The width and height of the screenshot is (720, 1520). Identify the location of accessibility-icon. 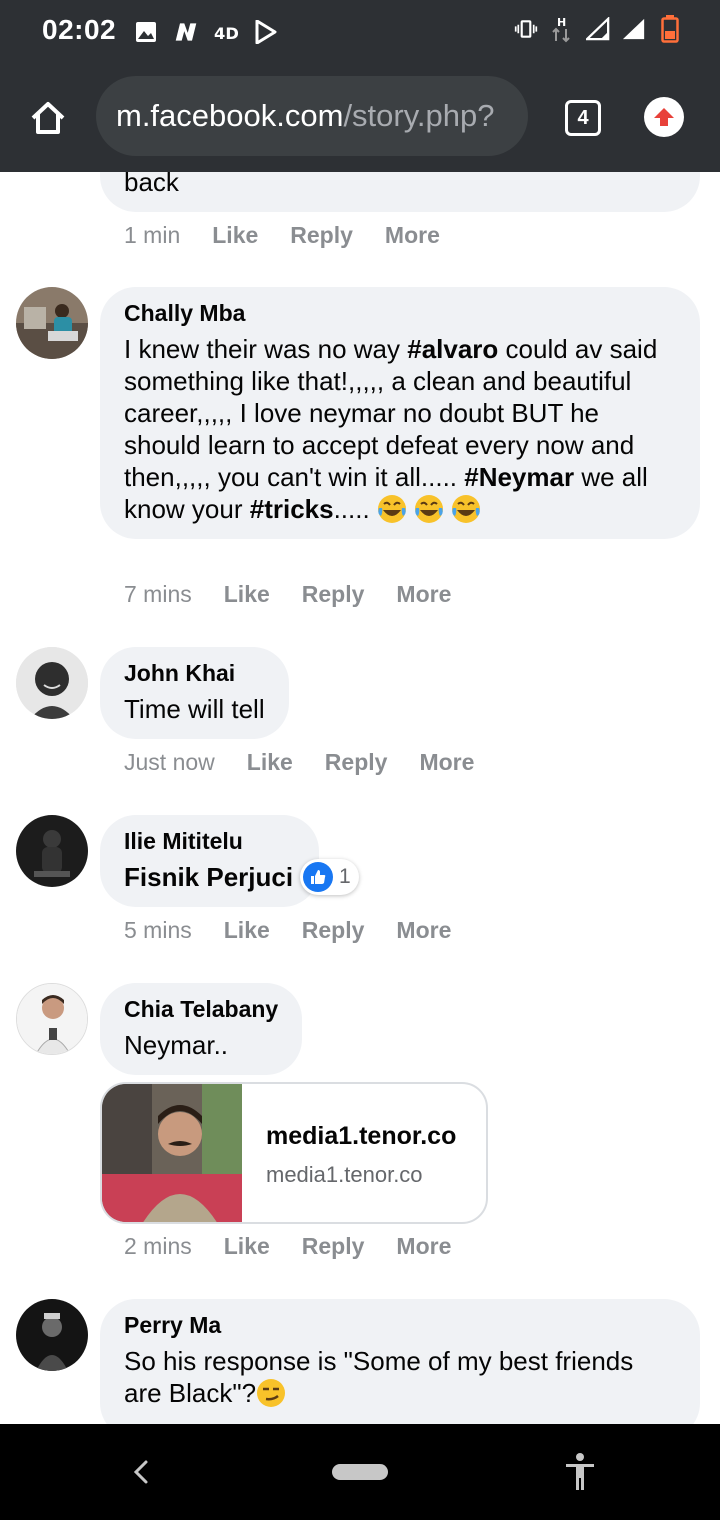
(580, 1472).